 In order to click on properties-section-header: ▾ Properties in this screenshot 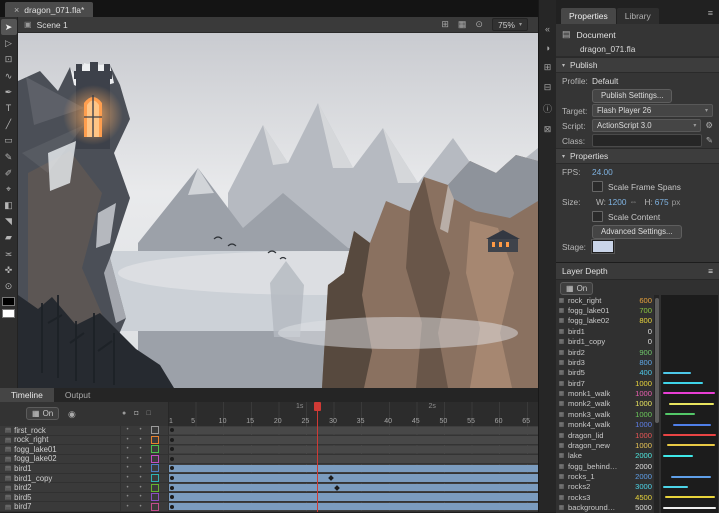, I will do `click(637, 156)`.